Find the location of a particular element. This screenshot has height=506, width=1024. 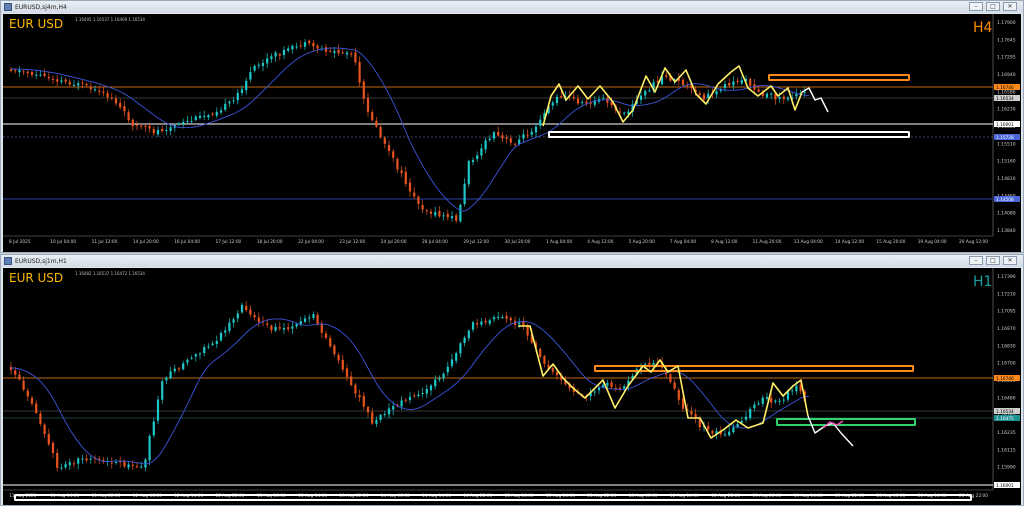

price-tag-label: 1.16475 is located at coordinates (1005, 419).